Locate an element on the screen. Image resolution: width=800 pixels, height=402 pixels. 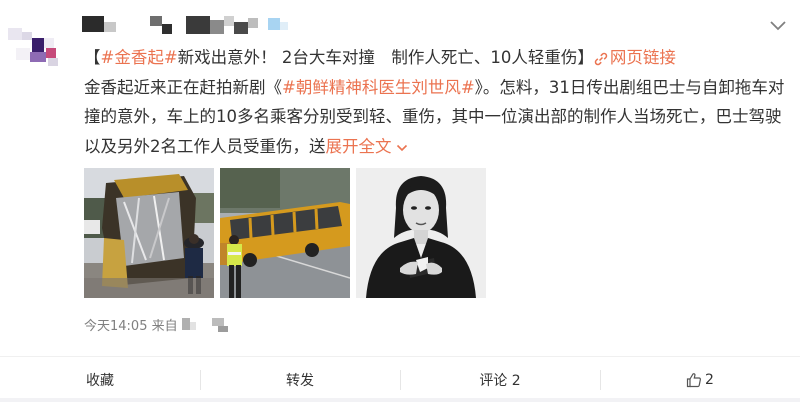
favorite-button: 收藏 is located at coordinates (100, 379).